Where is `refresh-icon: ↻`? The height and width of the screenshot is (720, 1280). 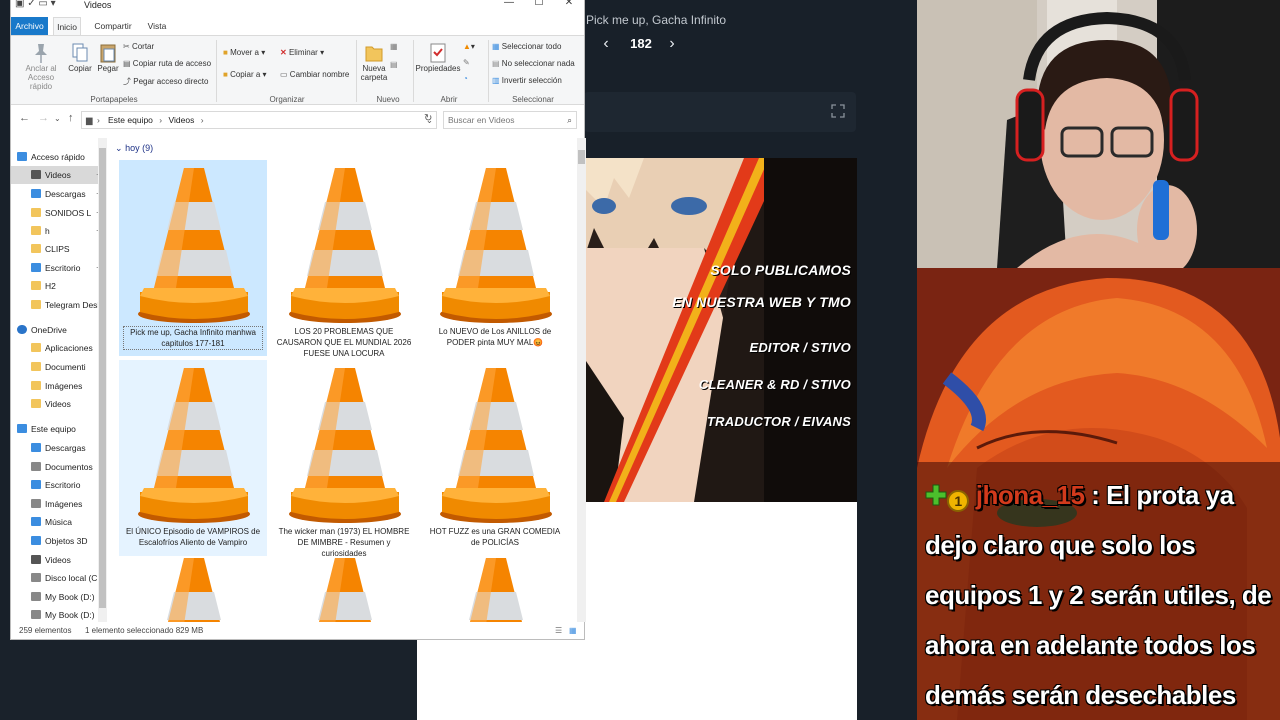 refresh-icon: ↻ is located at coordinates (428, 118).